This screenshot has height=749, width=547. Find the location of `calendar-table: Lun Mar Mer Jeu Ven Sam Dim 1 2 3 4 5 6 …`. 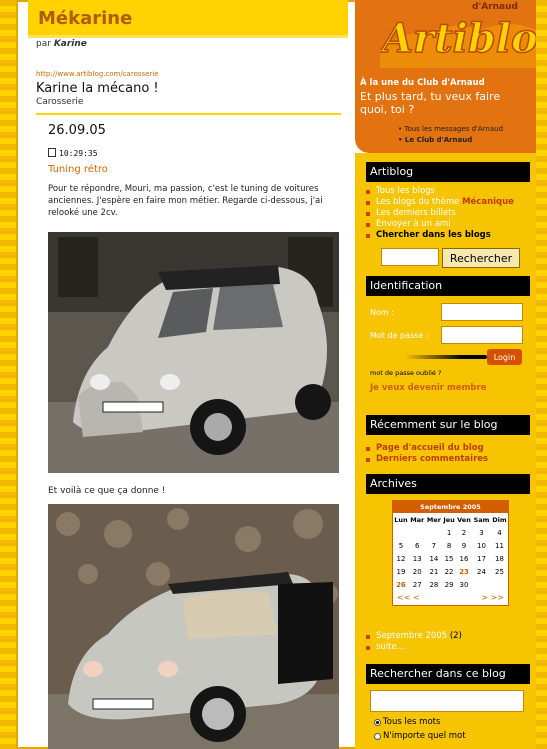

calendar-table: Lun Mar Mer Jeu Ven Sam Dim 1 2 3 4 5 6 … is located at coordinates (450, 552).